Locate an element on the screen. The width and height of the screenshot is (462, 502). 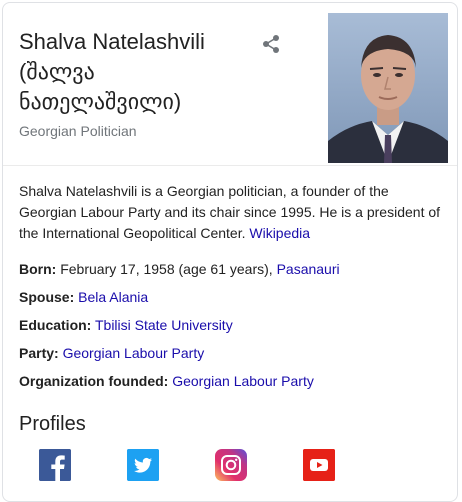
youtube-profile-link is located at coordinates (319, 465).